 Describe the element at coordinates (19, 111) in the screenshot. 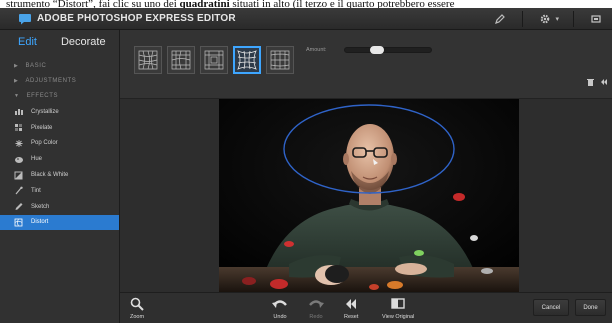

I see `crystallize-icon` at that location.